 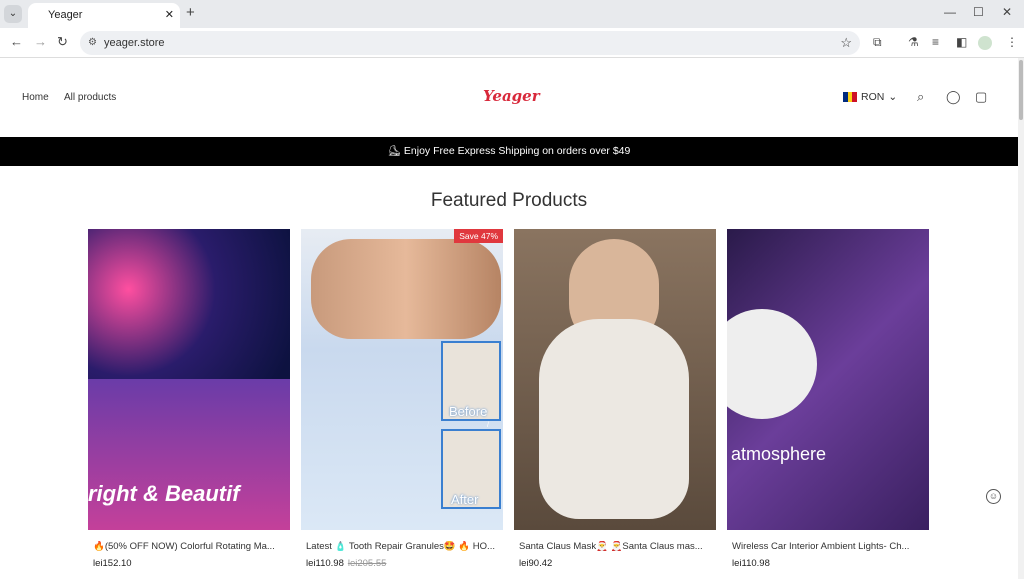 What do you see at coordinates (90, 97) in the screenshot?
I see `nav-all-products: All products` at bounding box center [90, 97].